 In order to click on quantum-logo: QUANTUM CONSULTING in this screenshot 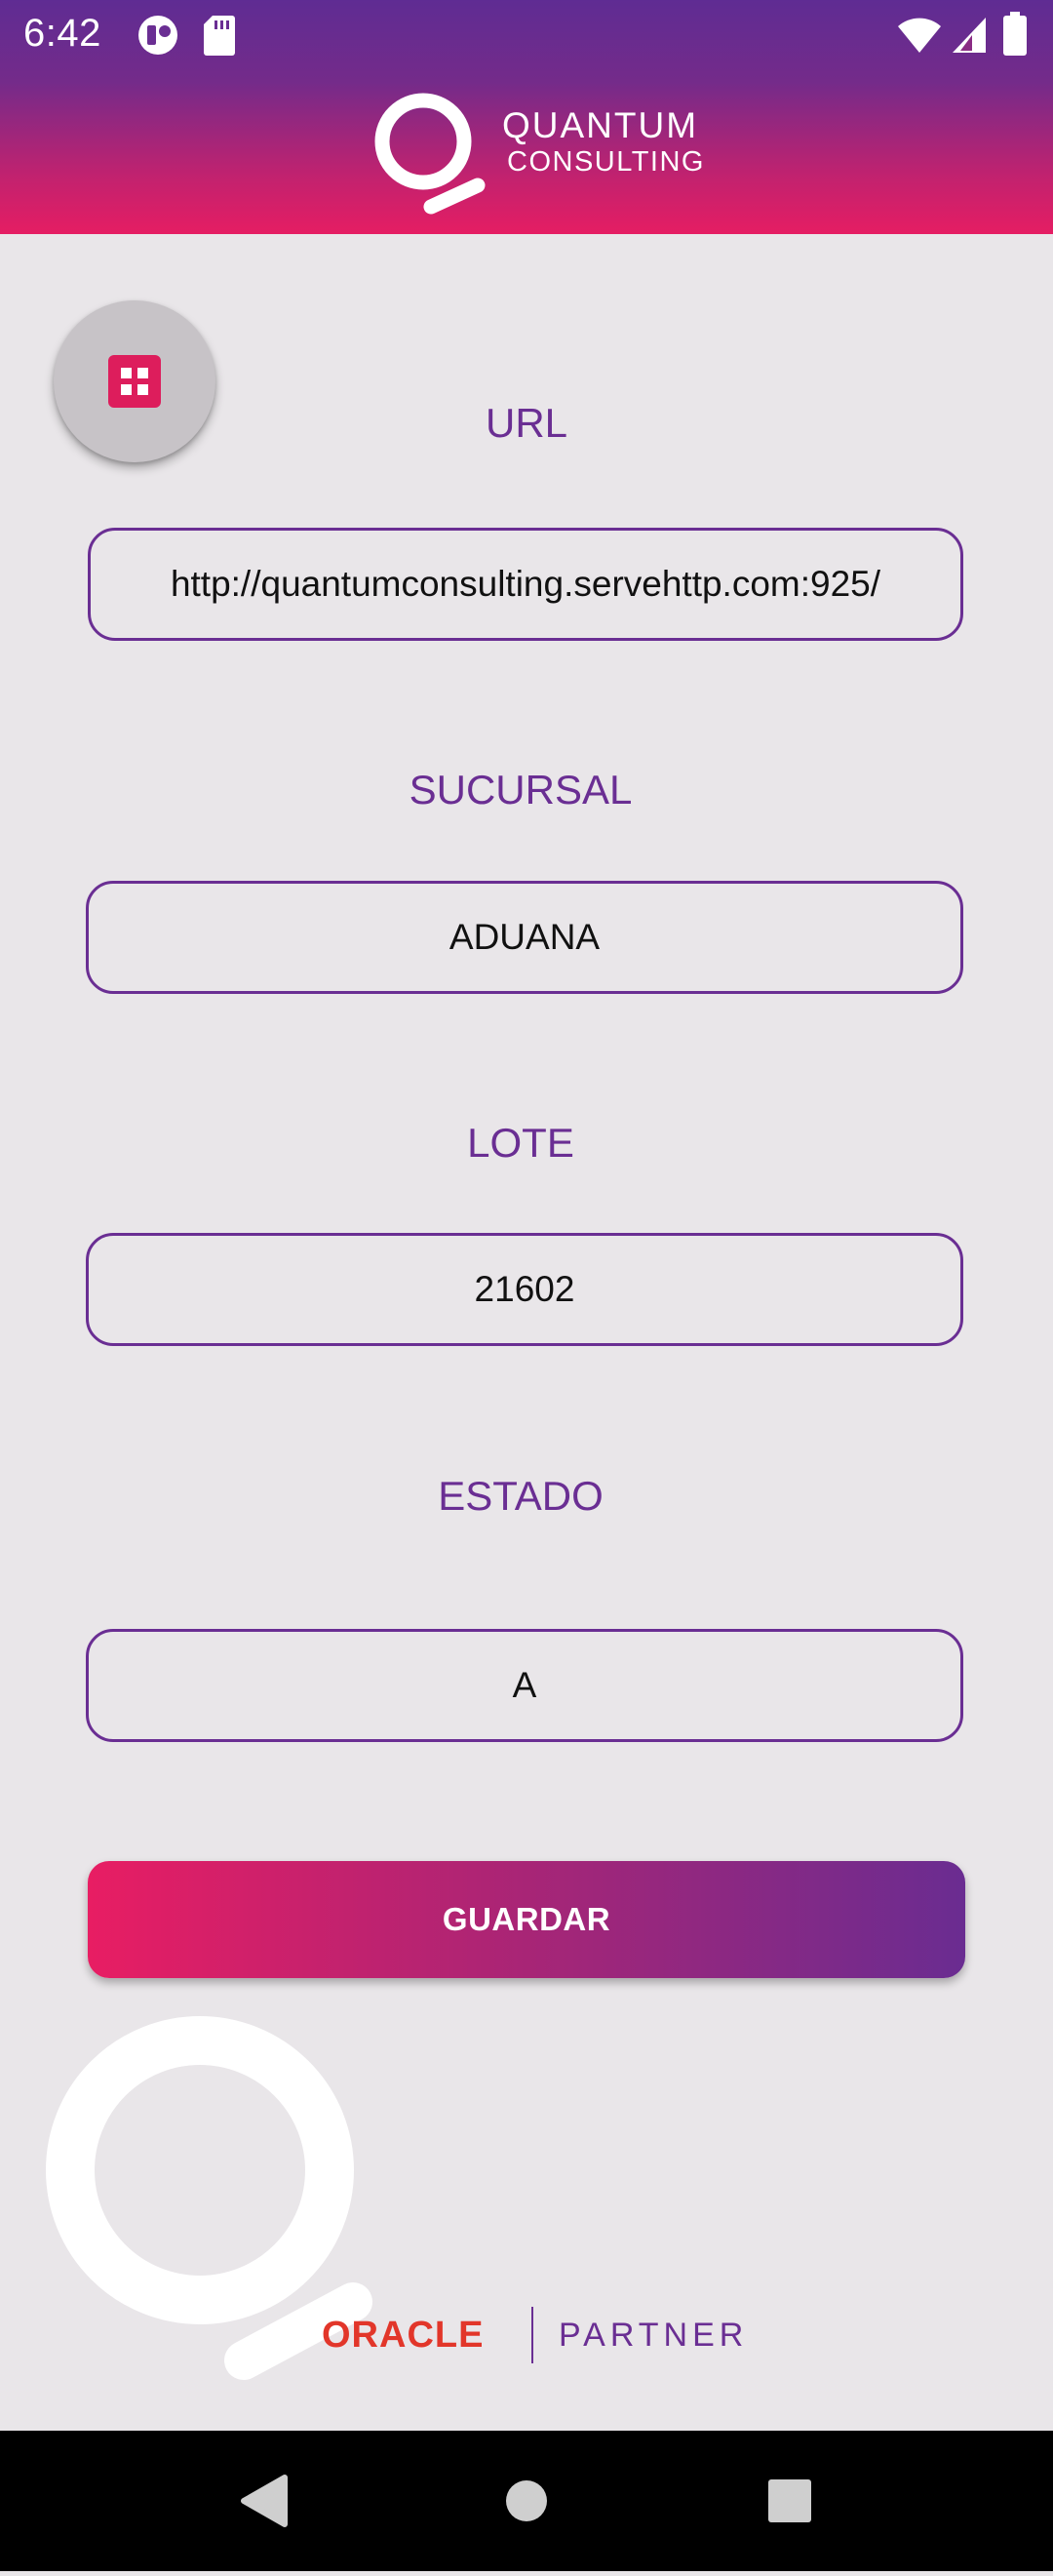, I will do `click(546, 153)`.